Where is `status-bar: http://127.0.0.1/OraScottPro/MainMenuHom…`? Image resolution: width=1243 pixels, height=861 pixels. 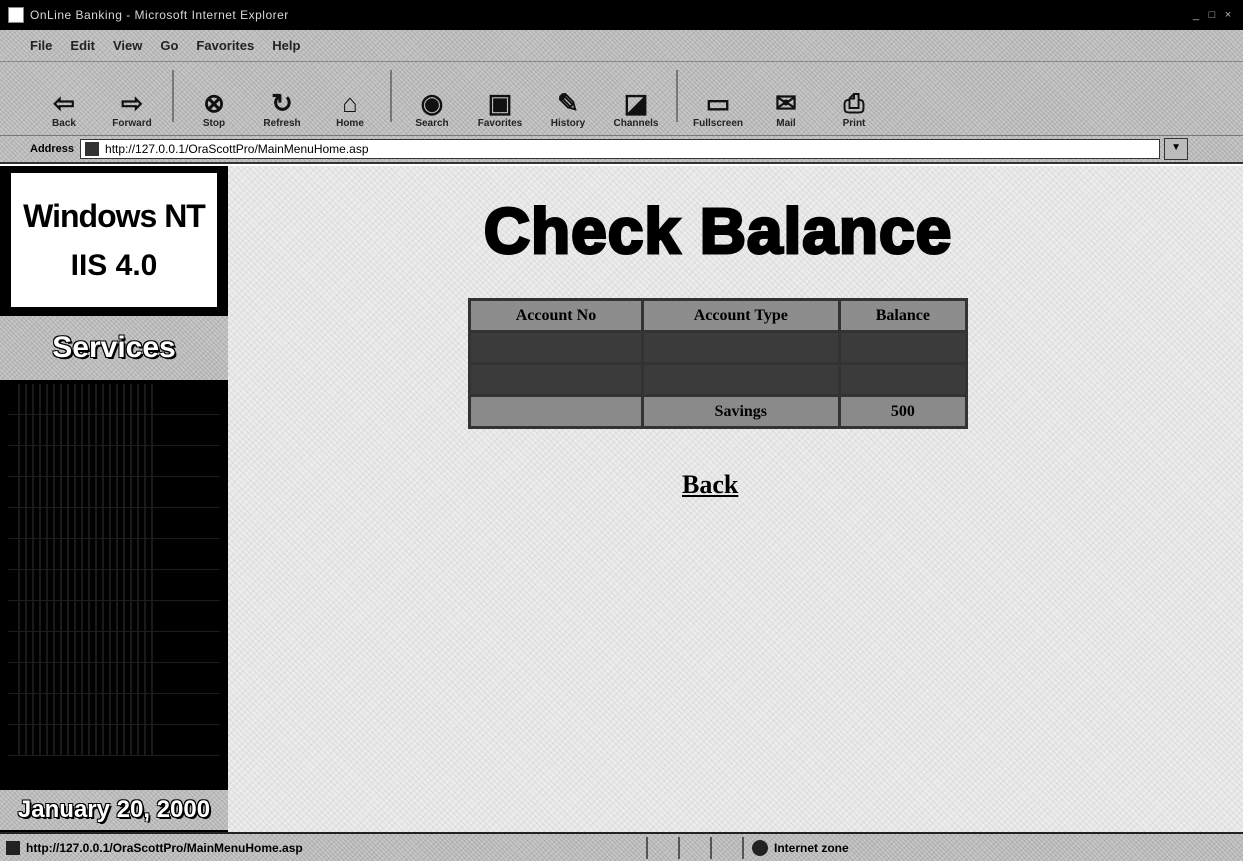 status-bar: http://127.0.0.1/OraScottPro/MainMenuHom… is located at coordinates (621, 846).